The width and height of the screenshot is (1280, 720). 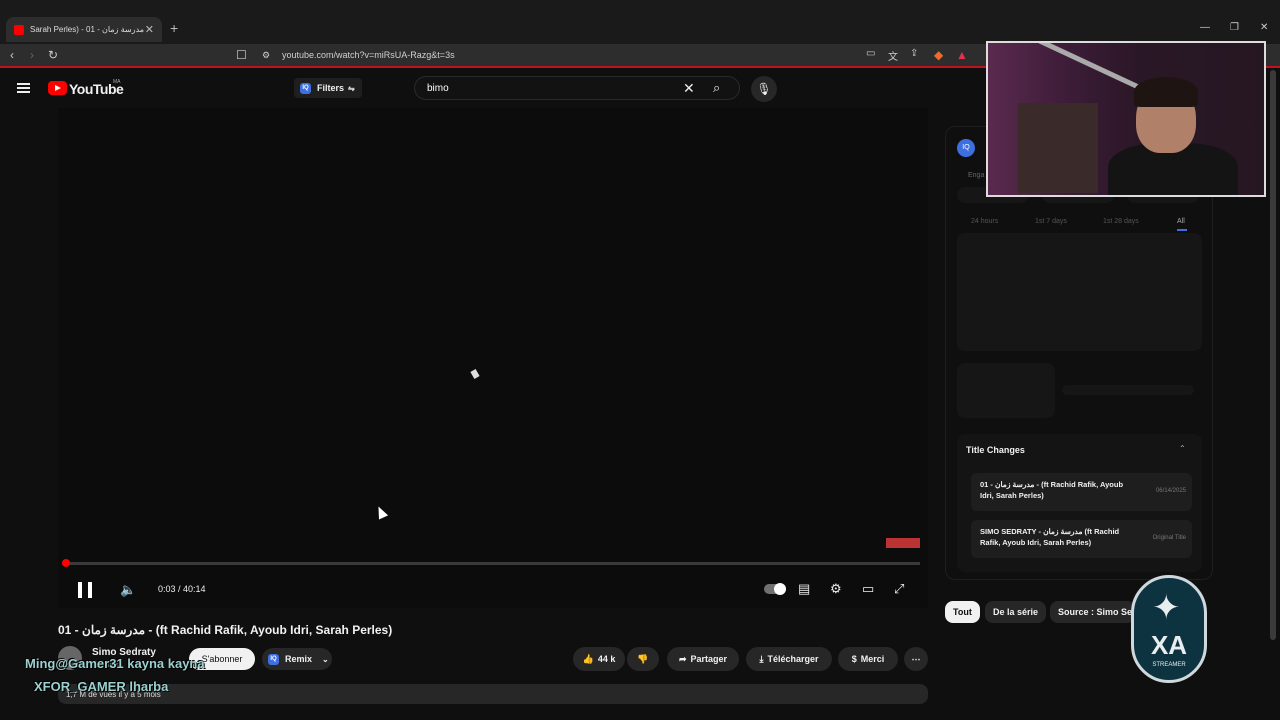 What do you see at coordinates (1006, 390) in the screenshot?
I see `skeleton-block` at bounding box center [1006, 390].